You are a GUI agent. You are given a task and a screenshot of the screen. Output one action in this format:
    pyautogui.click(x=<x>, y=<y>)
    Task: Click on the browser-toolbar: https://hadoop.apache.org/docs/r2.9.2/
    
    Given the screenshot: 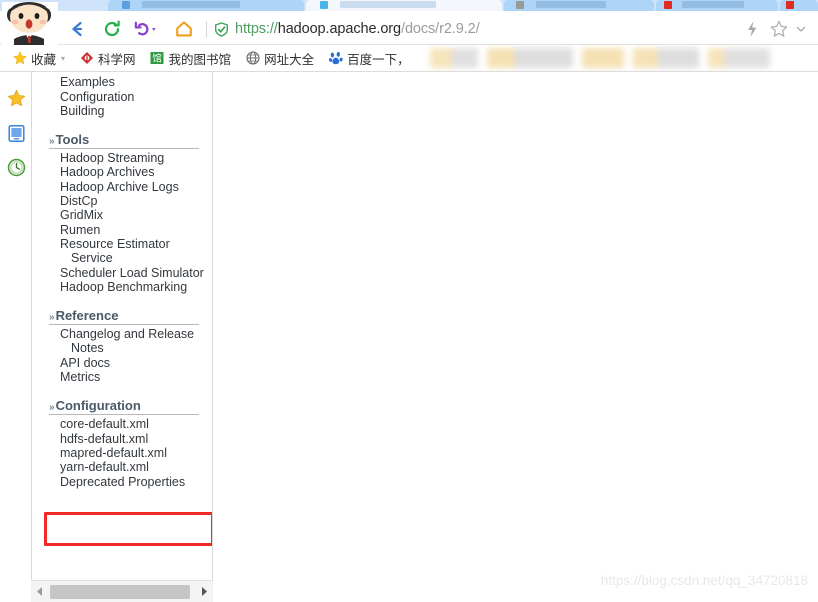 What is the action you would take?
    pyautogui.click(x=409, y=25)
    